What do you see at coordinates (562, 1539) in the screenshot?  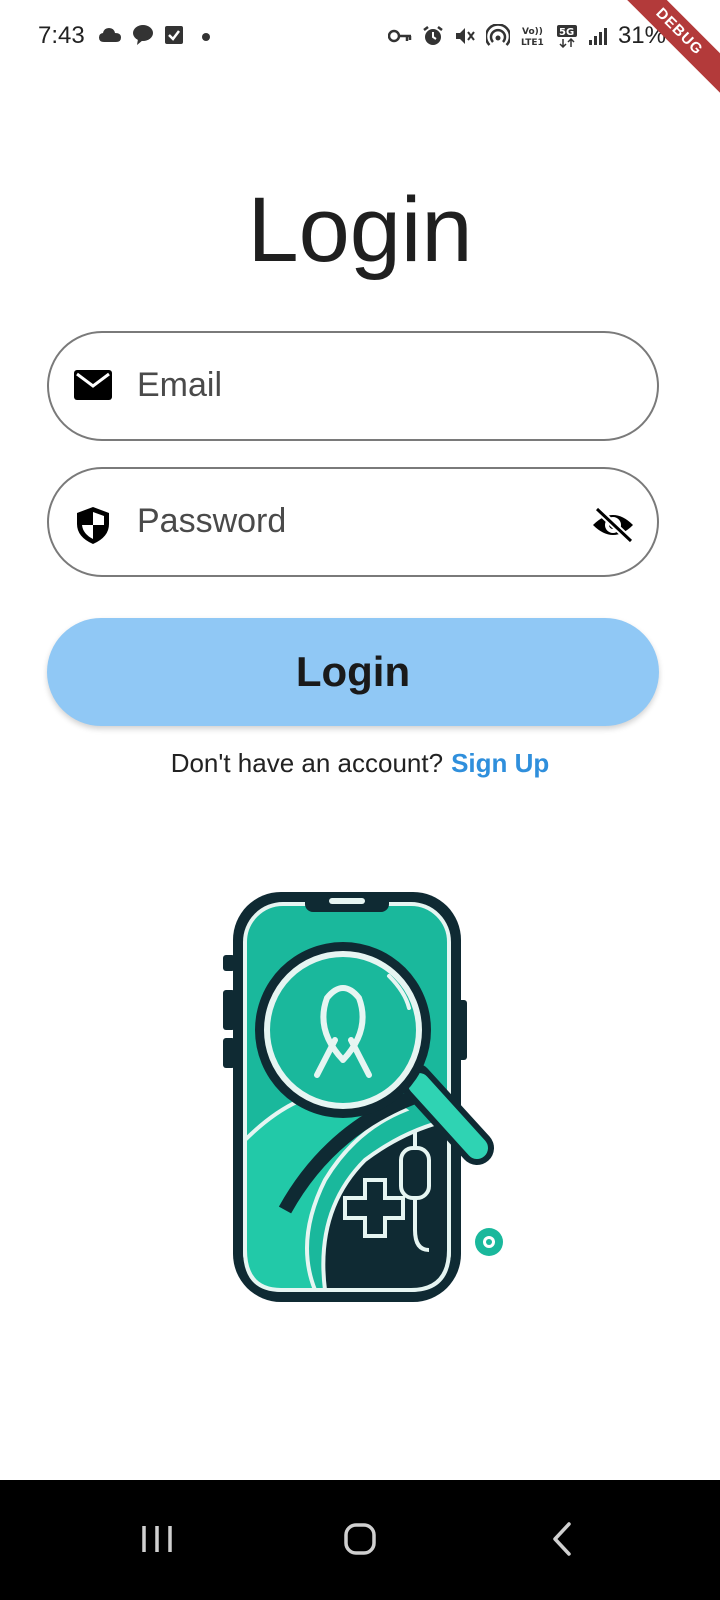 I see `back-icon` at bounding box center [562, 1539].